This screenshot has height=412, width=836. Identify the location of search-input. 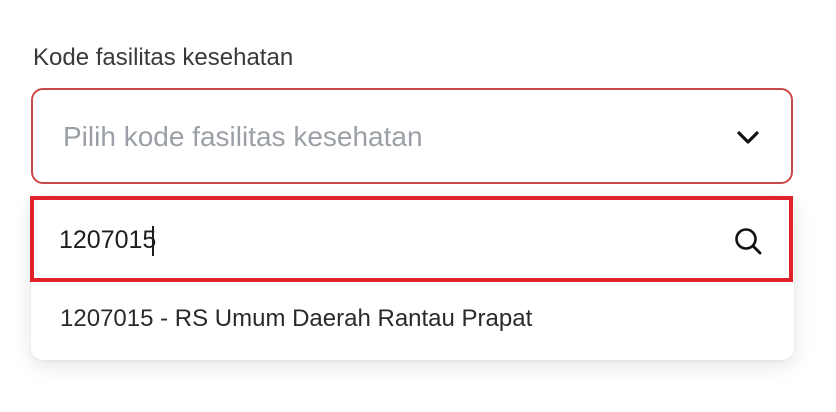
(379, 240).